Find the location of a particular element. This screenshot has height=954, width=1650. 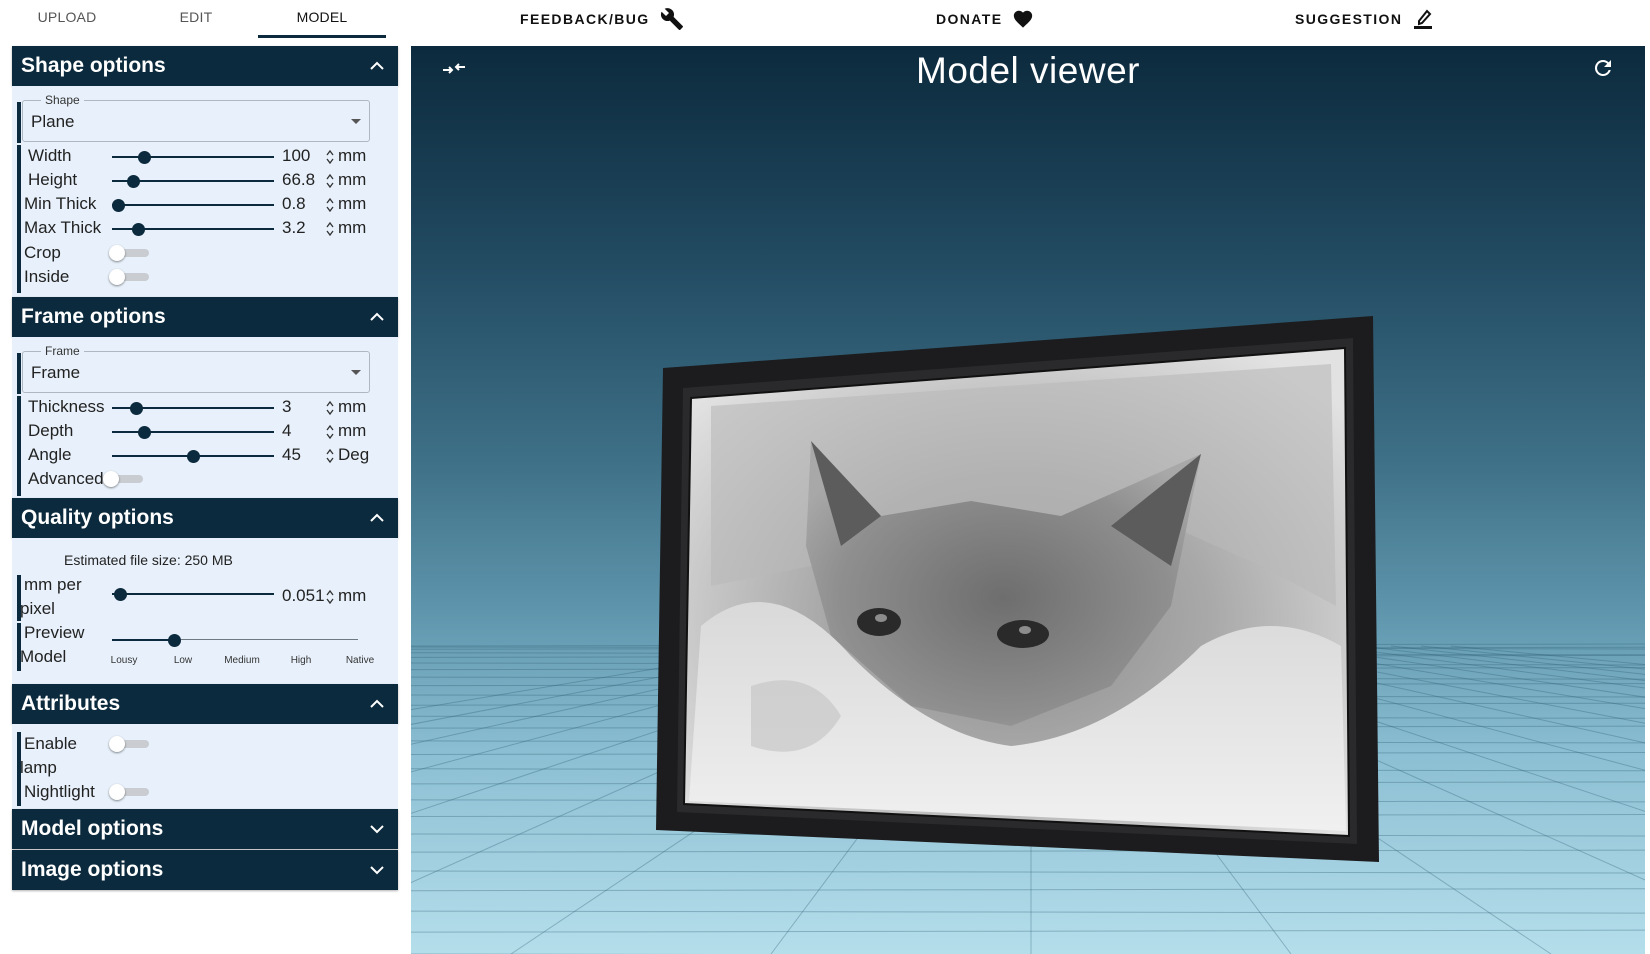

depth-slider is located at coordinates (193, 432).